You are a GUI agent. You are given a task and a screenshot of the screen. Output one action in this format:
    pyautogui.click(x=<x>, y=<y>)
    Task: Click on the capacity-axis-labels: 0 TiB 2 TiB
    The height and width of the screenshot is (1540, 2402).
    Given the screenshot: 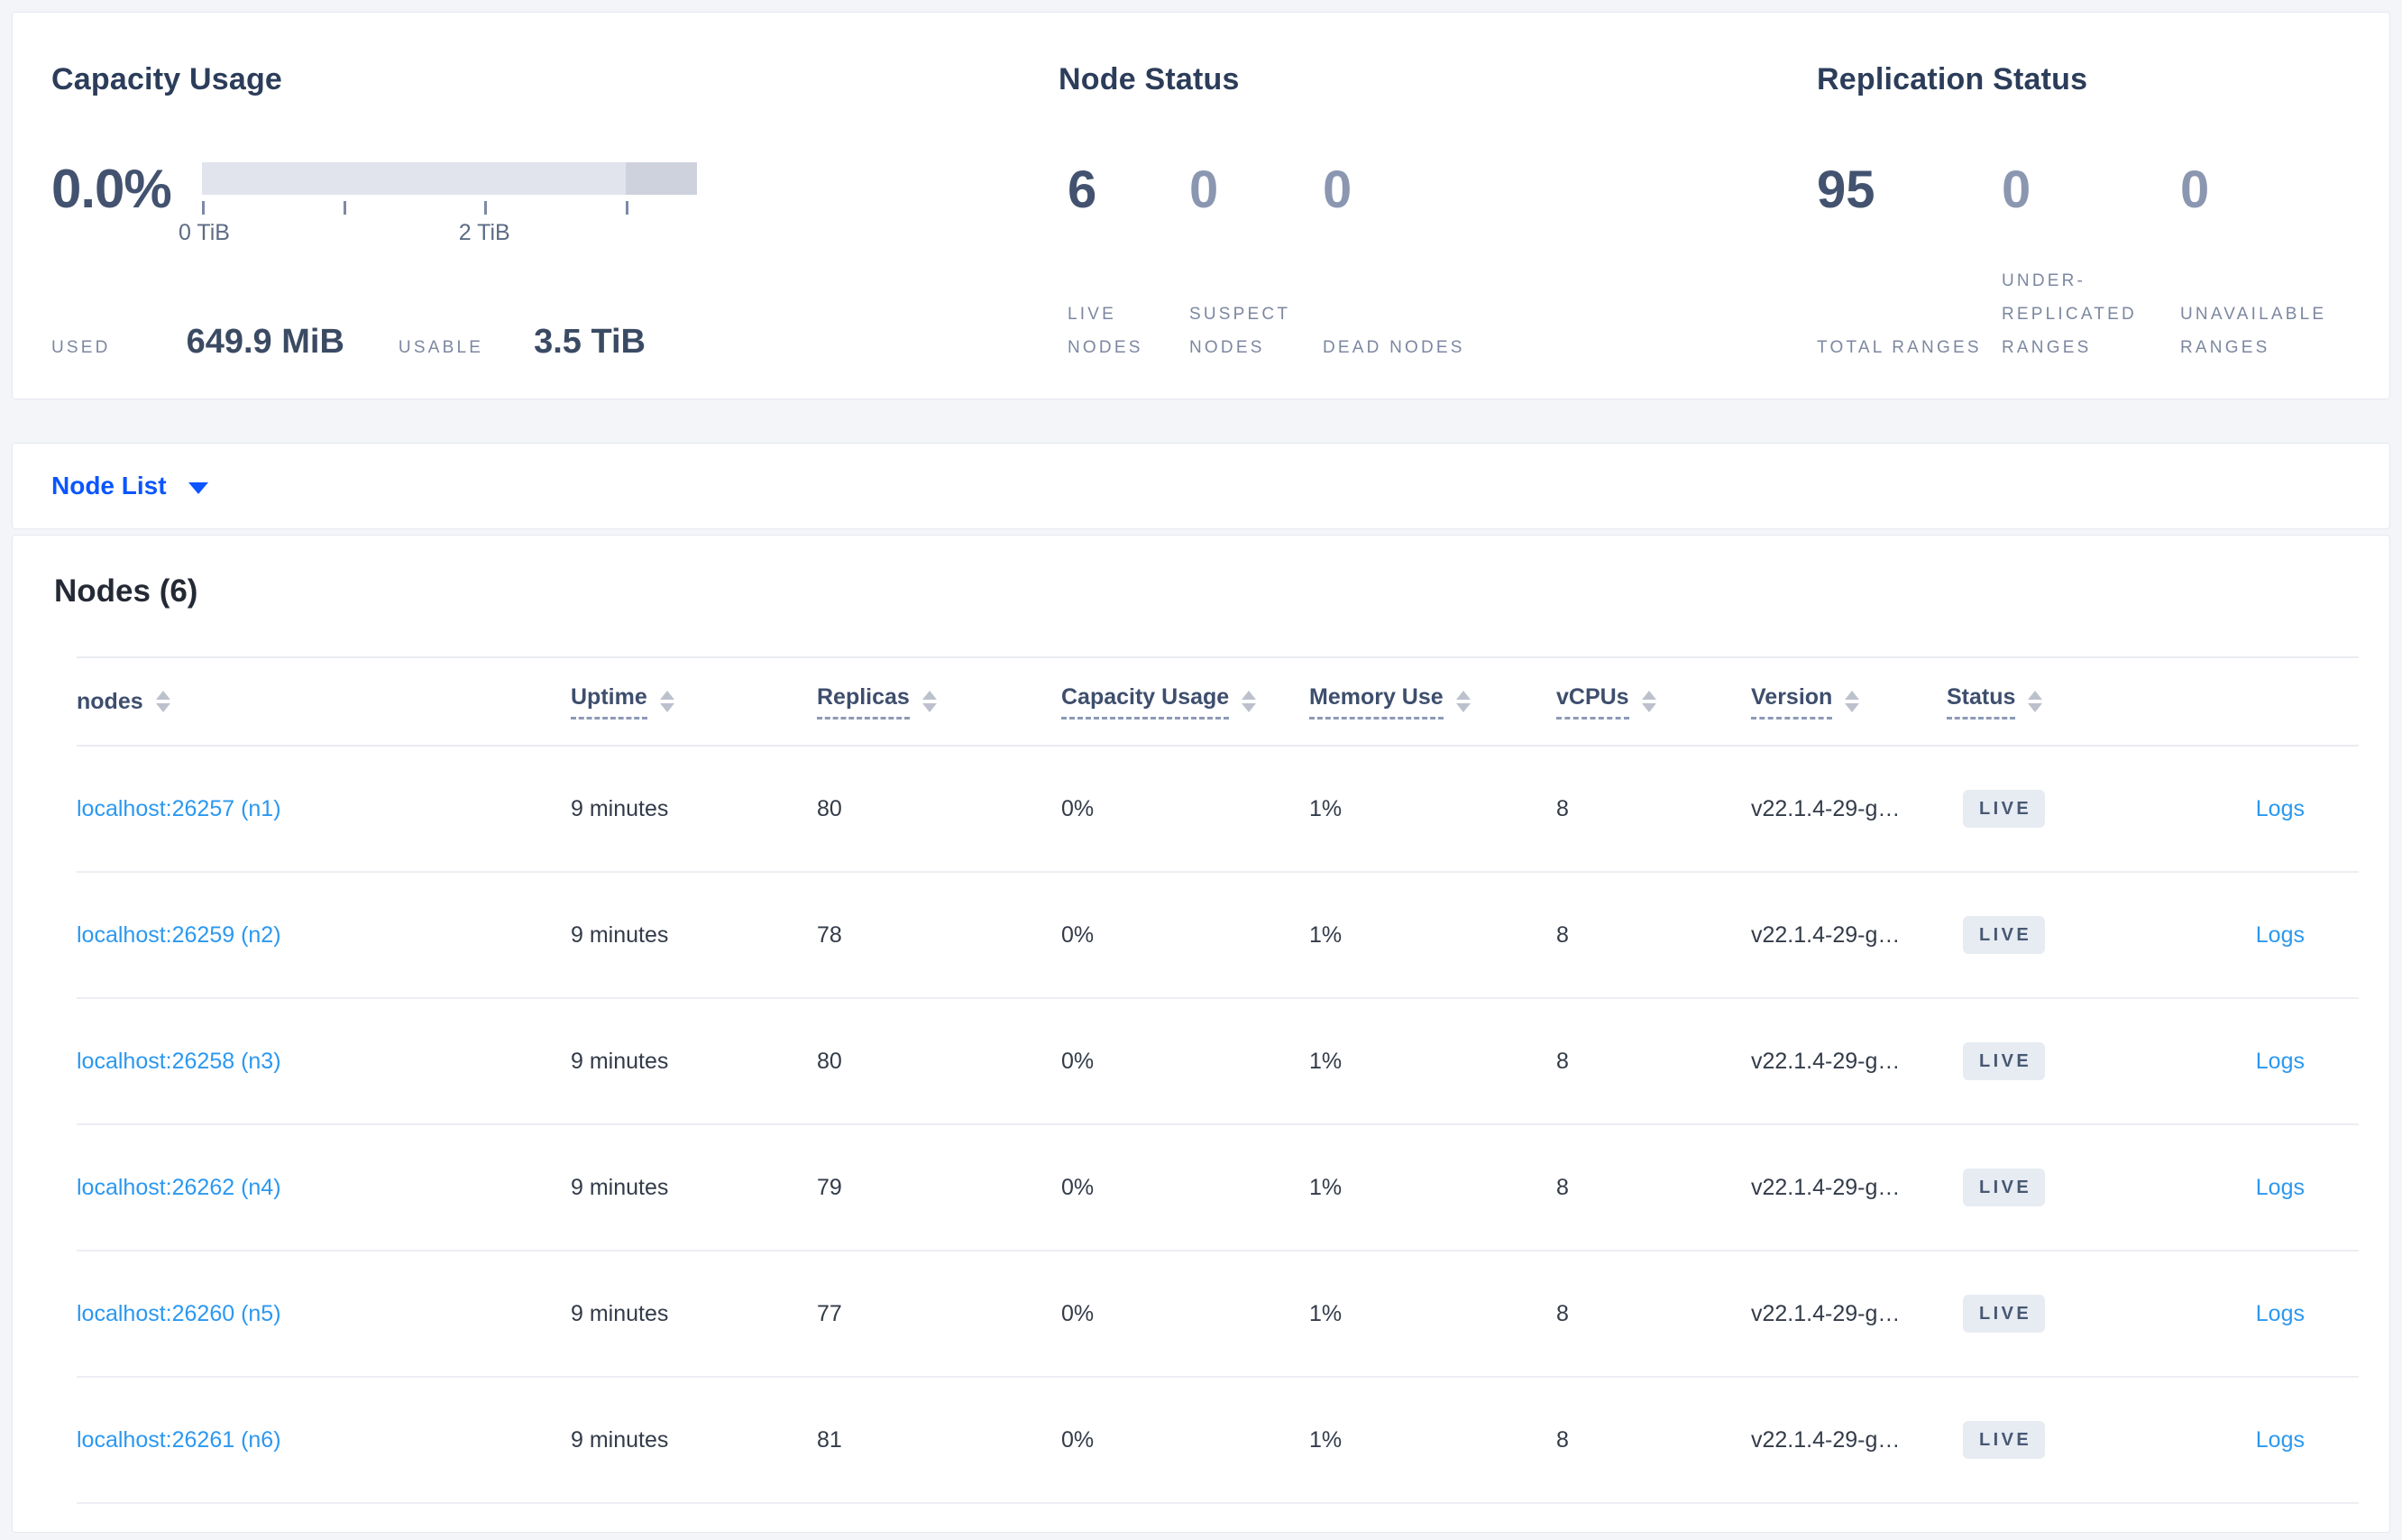 What is the action you would take?
    pyautogui.click(x=438, y=234)
    